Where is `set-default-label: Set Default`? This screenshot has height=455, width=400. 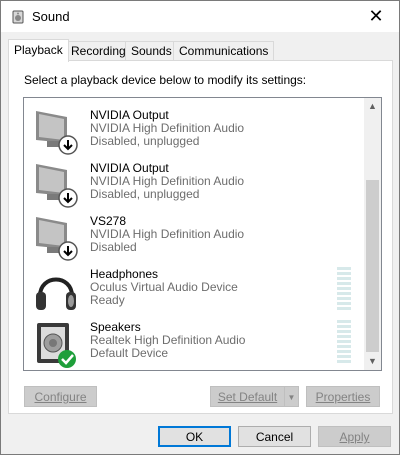 set-default-label: Set Default is located at coordinates (247, 397).